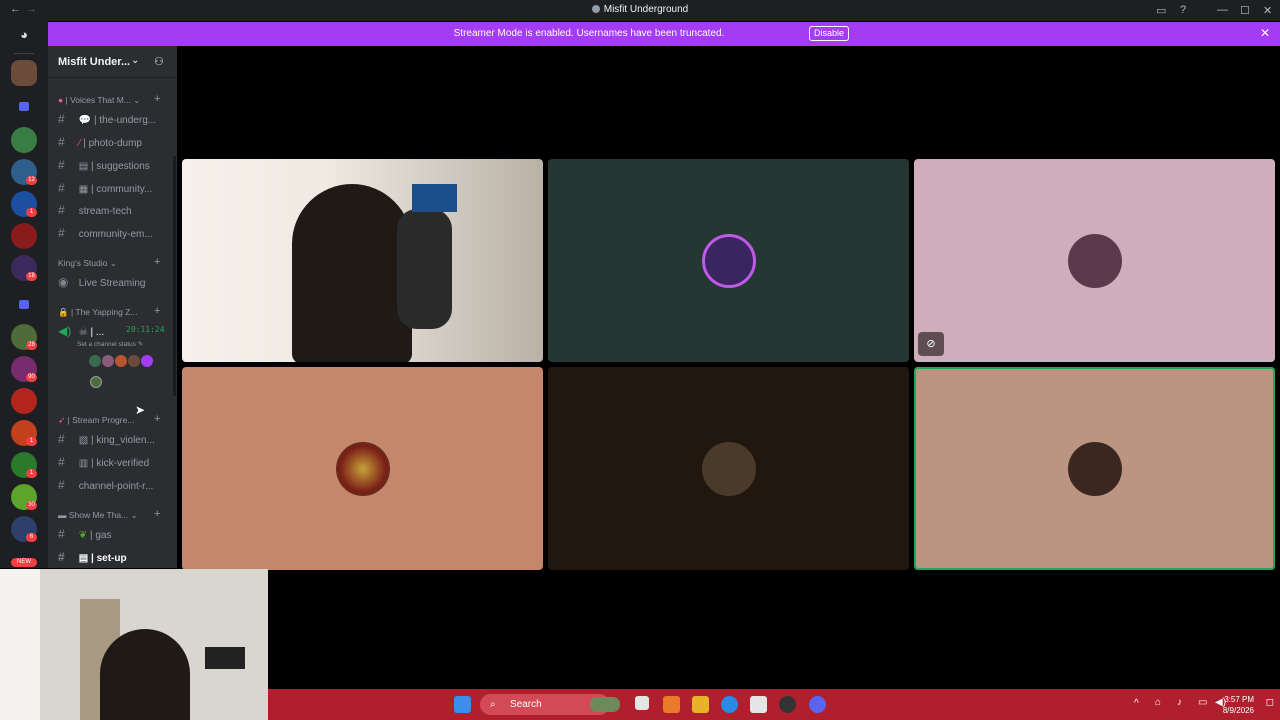 The width and height of the screenshot is (1280, 720). What do you see at coordinates (1136, 703) in the screenshot?
I see `chevron-up-icon: ^` at bounding box center [1136, 703].